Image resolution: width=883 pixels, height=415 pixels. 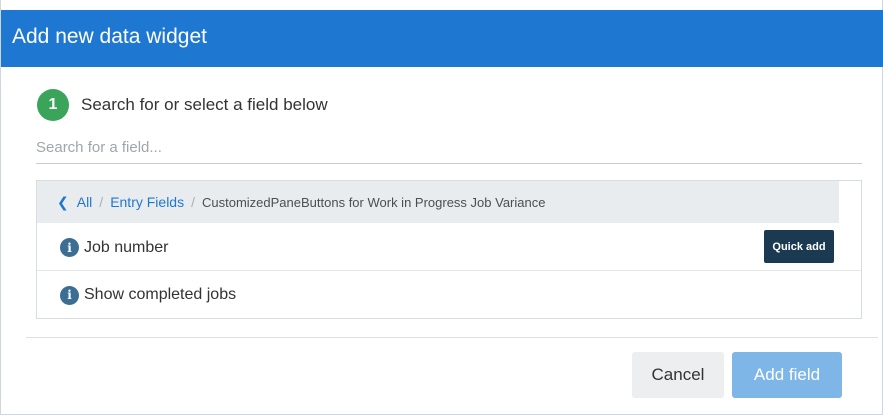 What do you see at coordinates (678, 375) in the screenshot?
I see `cancel-button: Cancel` at bounding box center [678, 375].